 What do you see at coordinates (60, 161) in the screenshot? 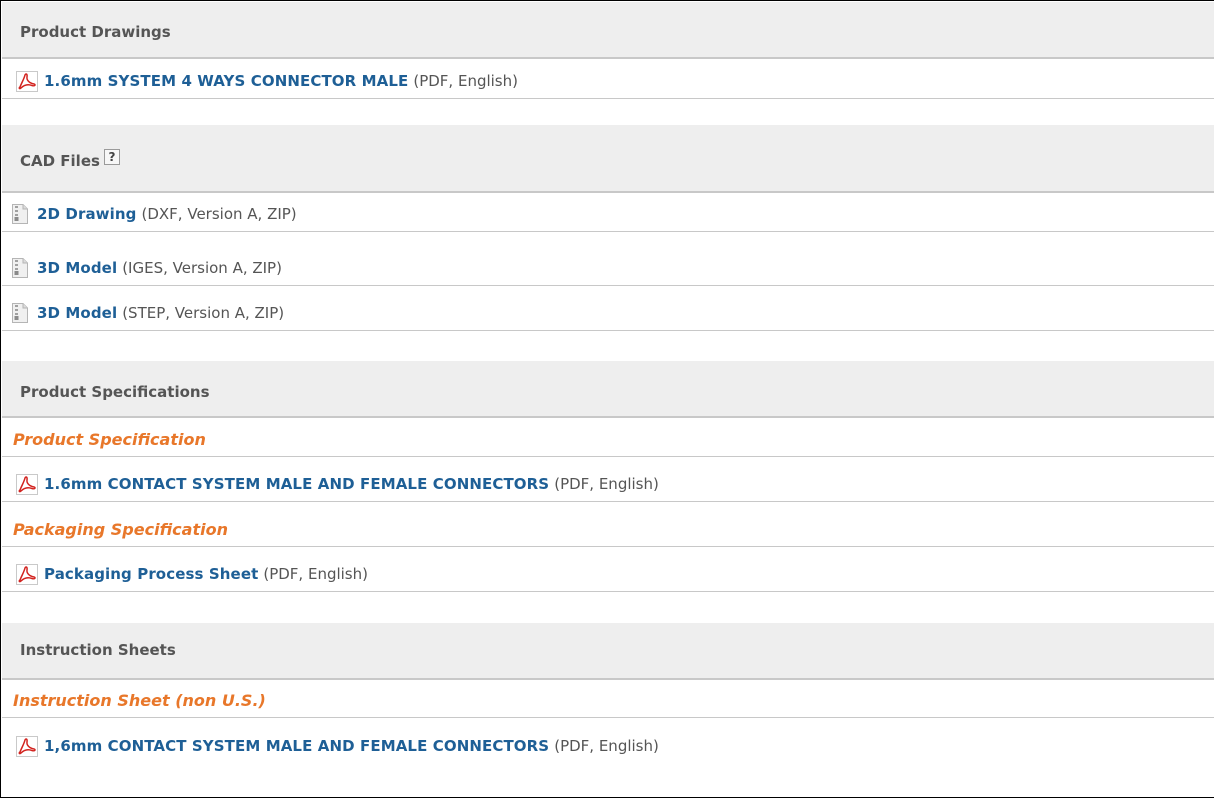
I see `section-title: CAD Files` at bounding box center [60, 161].